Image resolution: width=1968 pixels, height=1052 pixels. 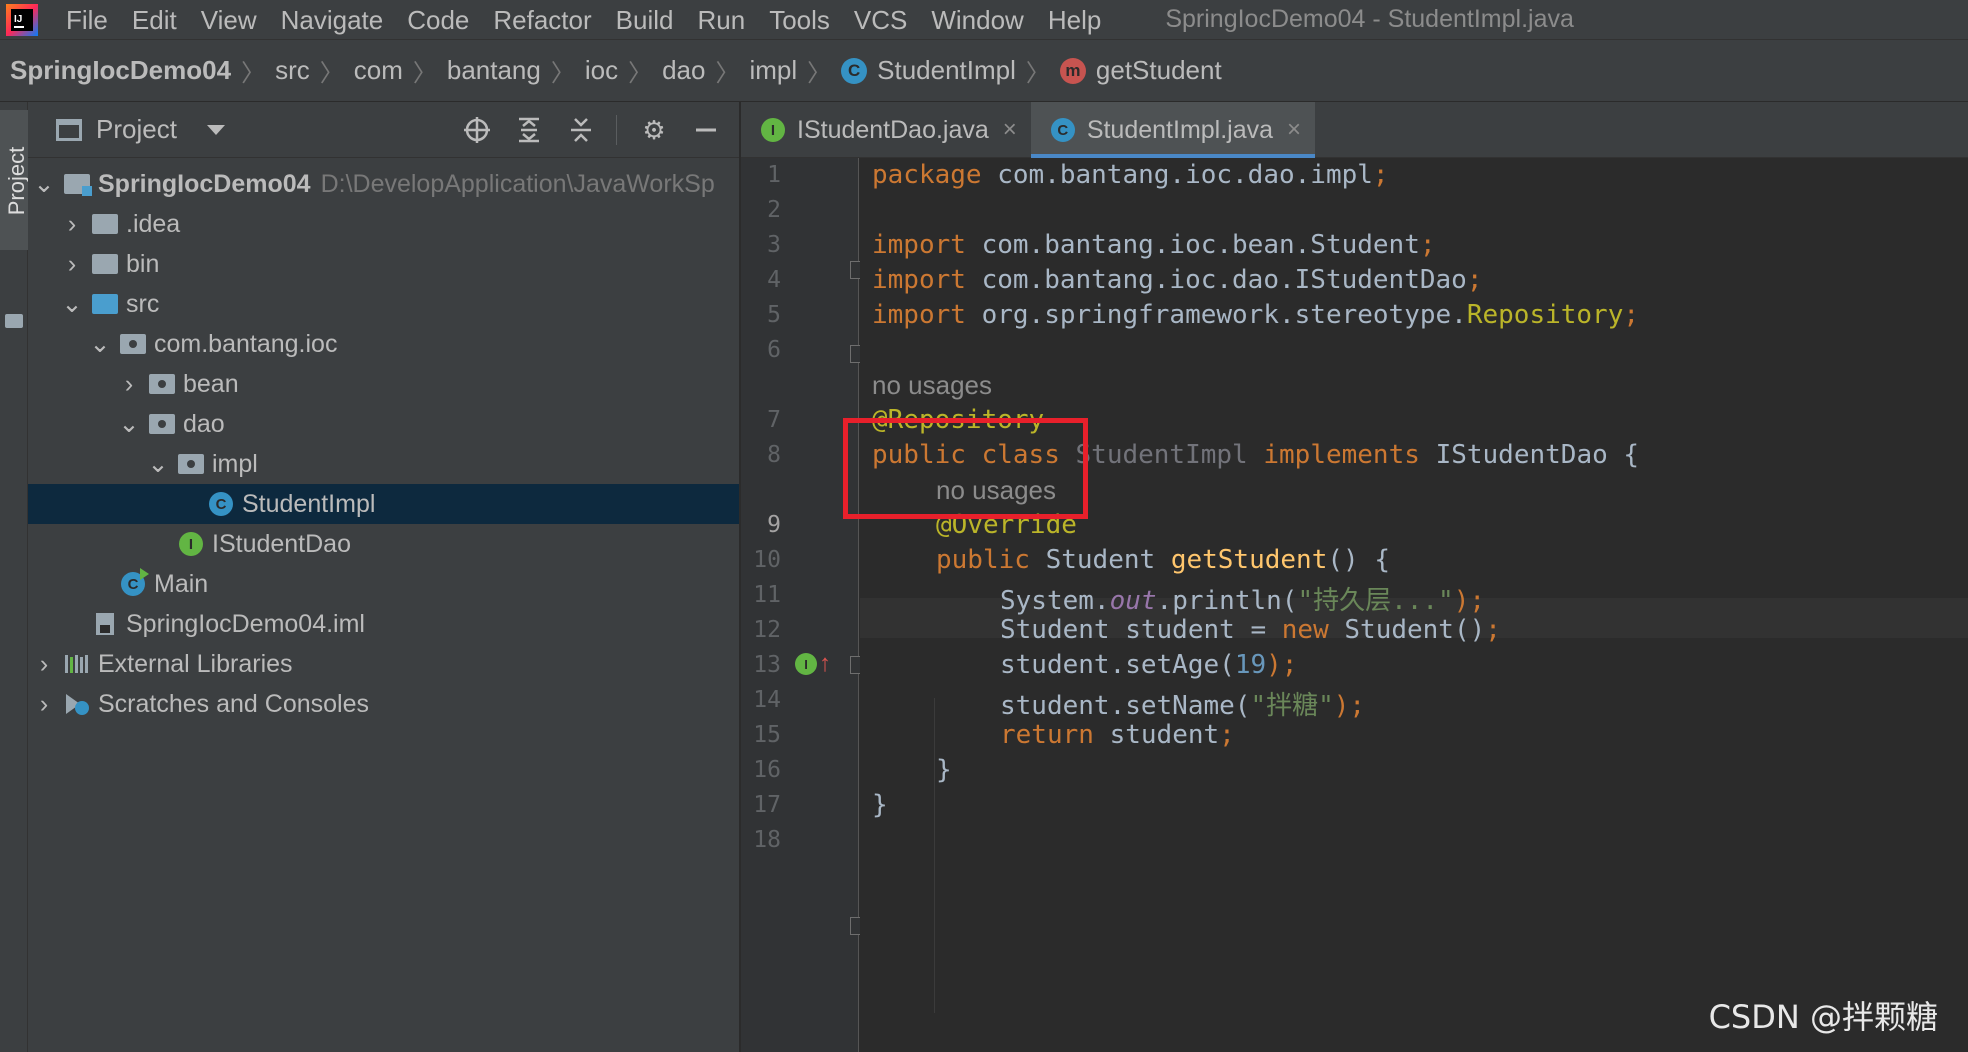 What do you see at coordinates (721, 20) in the screenshot?
I see `menu-run: Run` at bounding box center [721, 20].